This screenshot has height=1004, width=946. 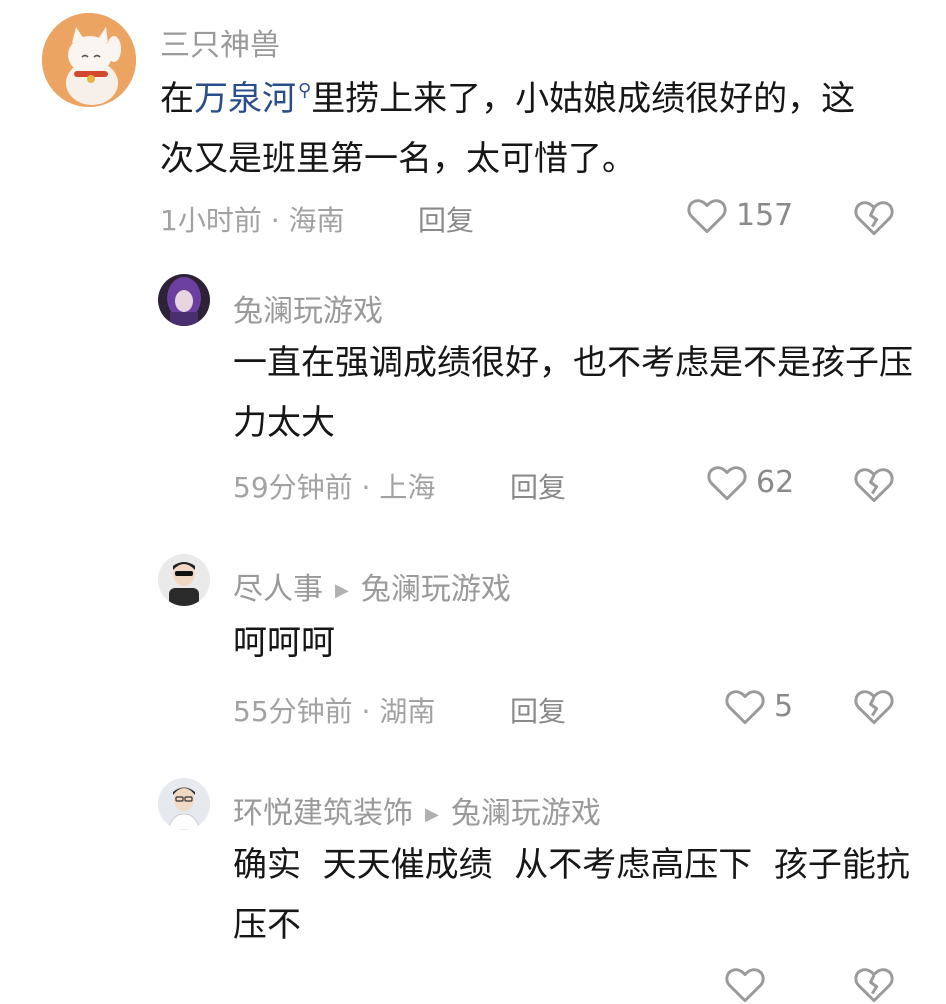 I want to click on like-button: 5, so click(x=758, y=706).